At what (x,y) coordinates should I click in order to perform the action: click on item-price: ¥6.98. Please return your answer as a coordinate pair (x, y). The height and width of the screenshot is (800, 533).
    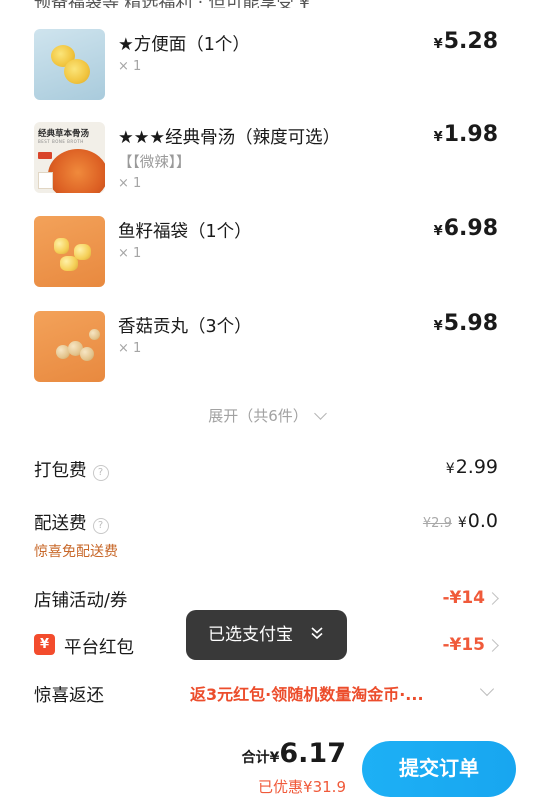
    Looking at the image, I should click on (465, 228).